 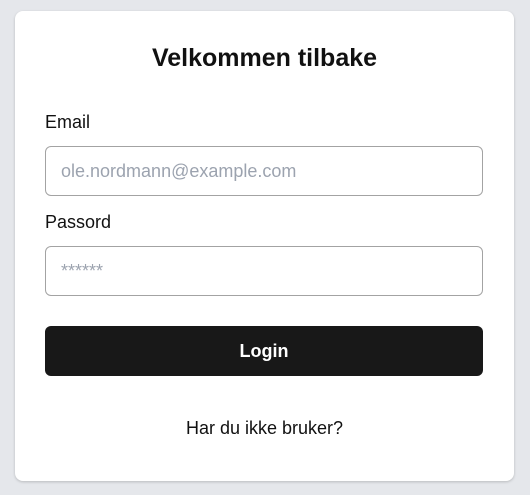 I want to click on email-field, so click(x=264, y=171).